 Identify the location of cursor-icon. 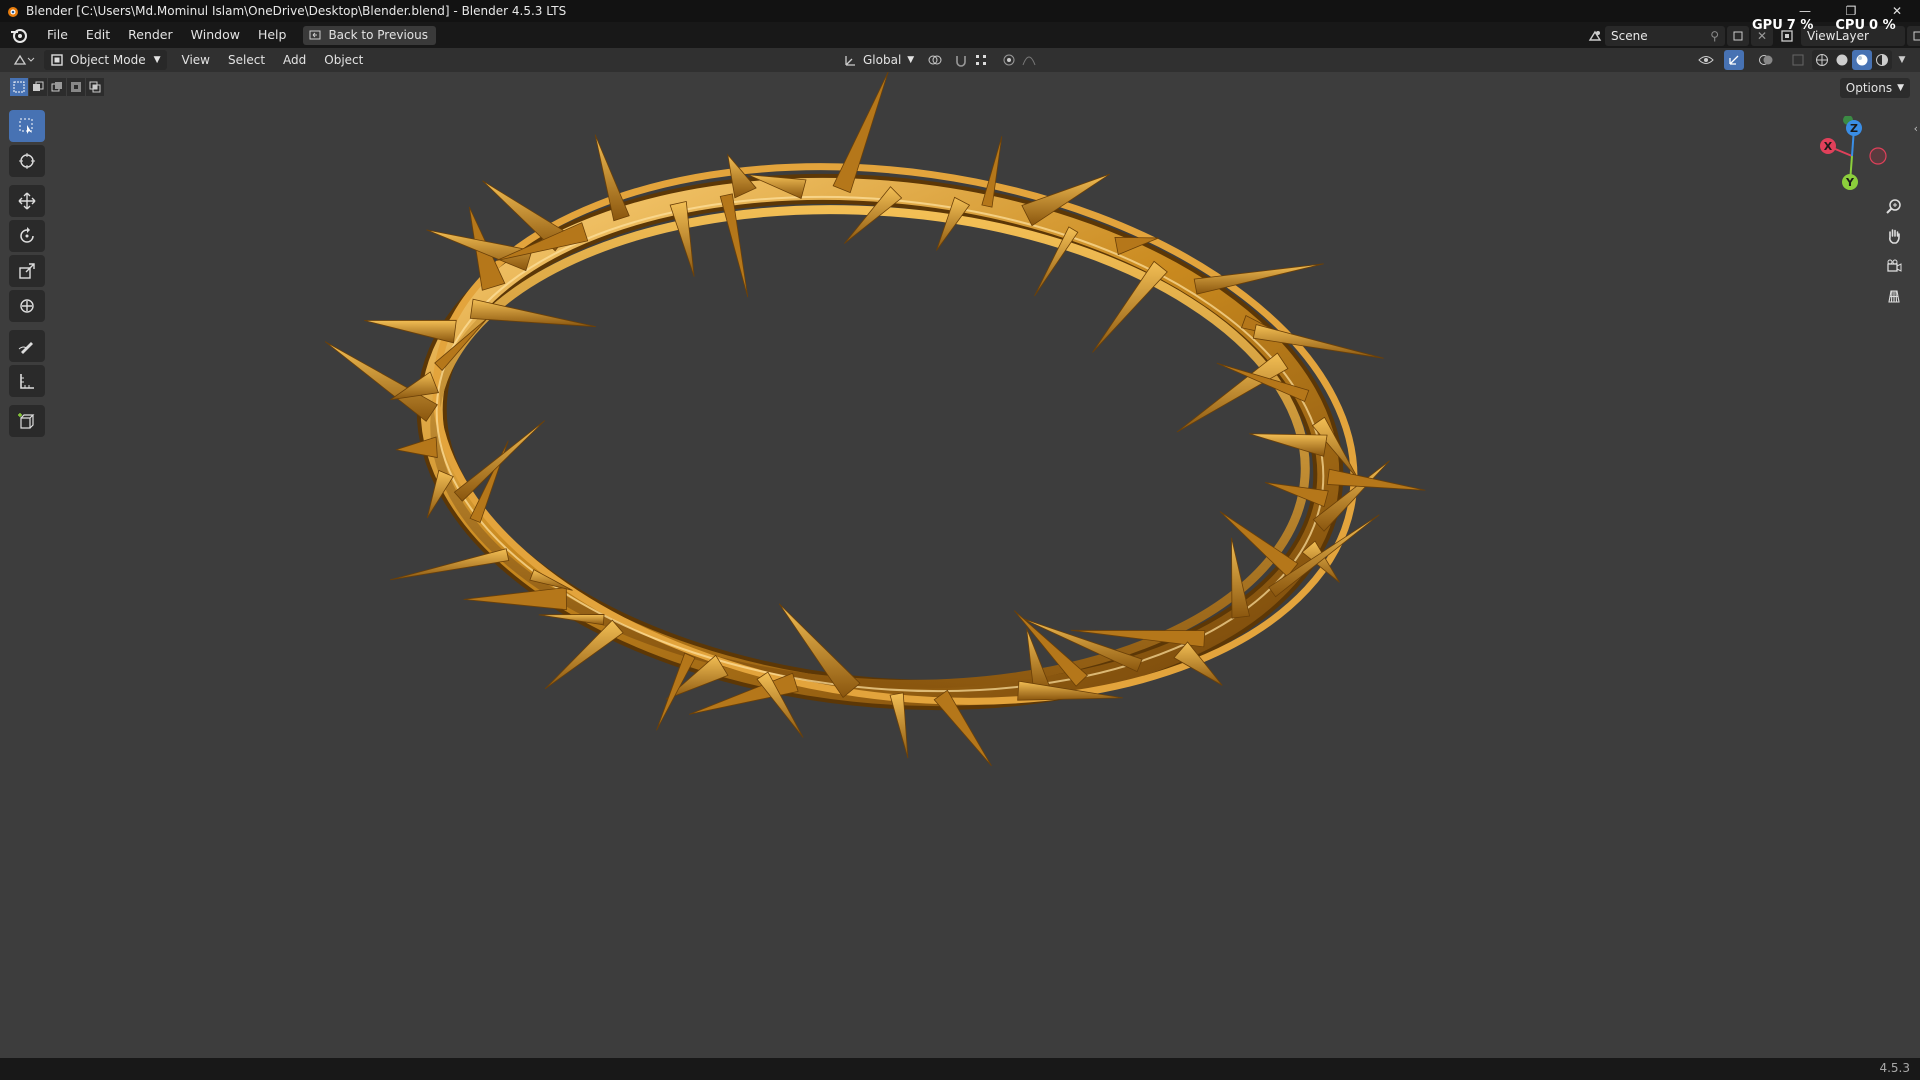
(27, 161).